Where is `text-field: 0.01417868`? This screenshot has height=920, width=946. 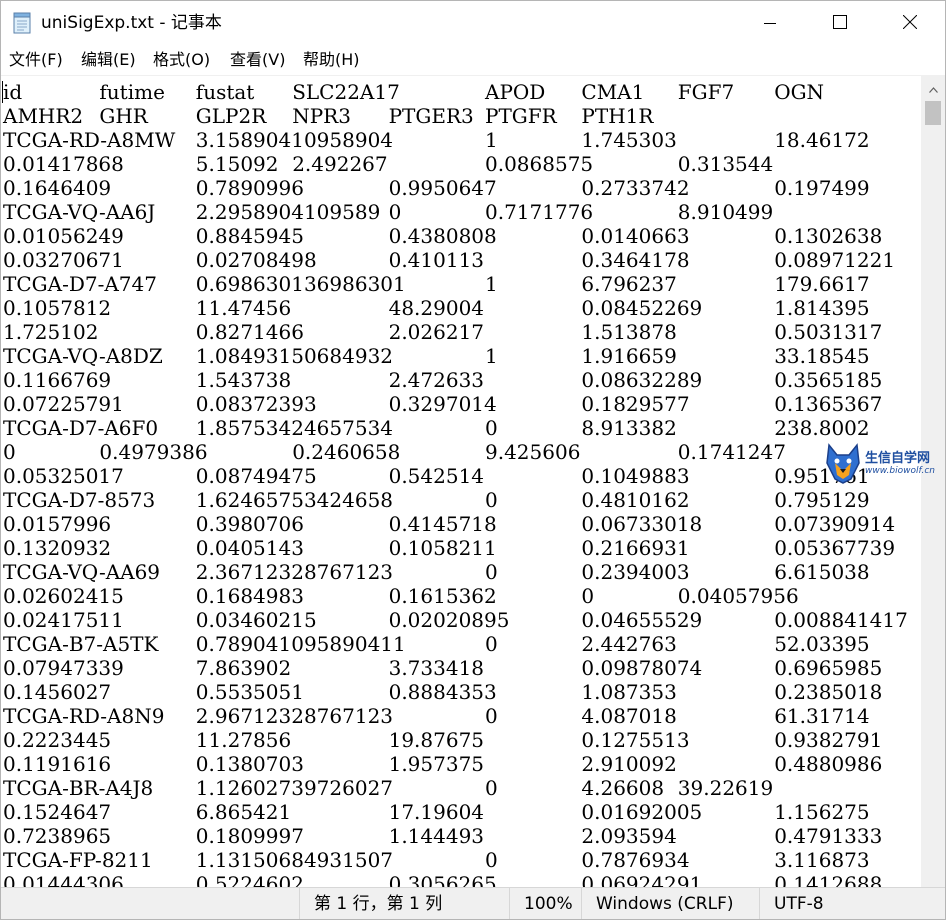 text-field: 0.01417868 is located at coordinates (63, 164).